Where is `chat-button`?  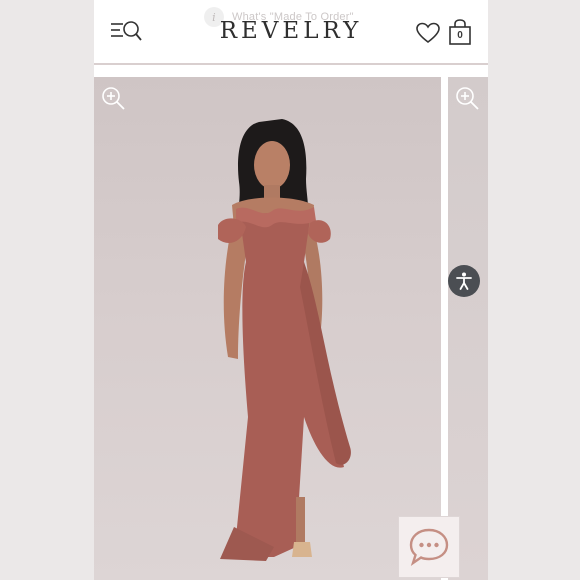
chat-button is located at coordinates (429, 547).